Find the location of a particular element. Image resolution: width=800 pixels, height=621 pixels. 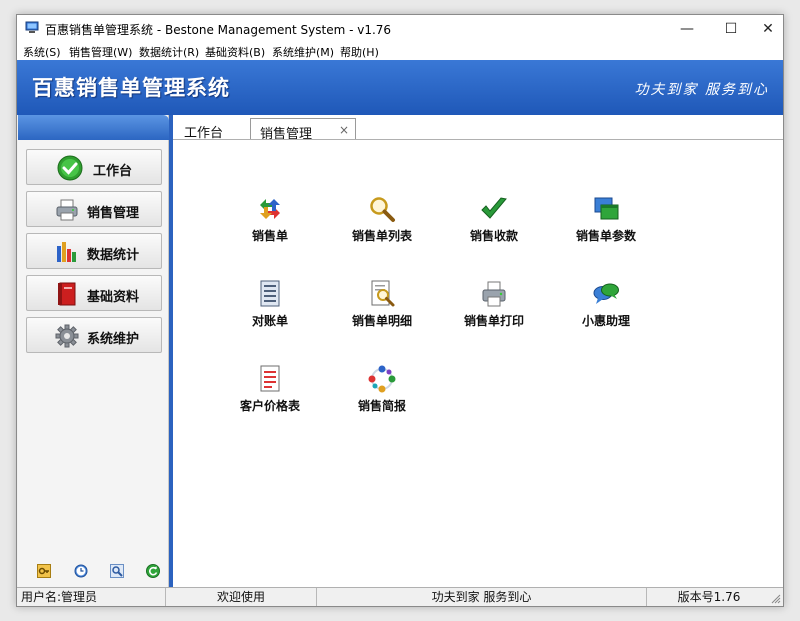

grid-item-sales-order-detail: 销售单明细 is located at coordinates (382, 310).